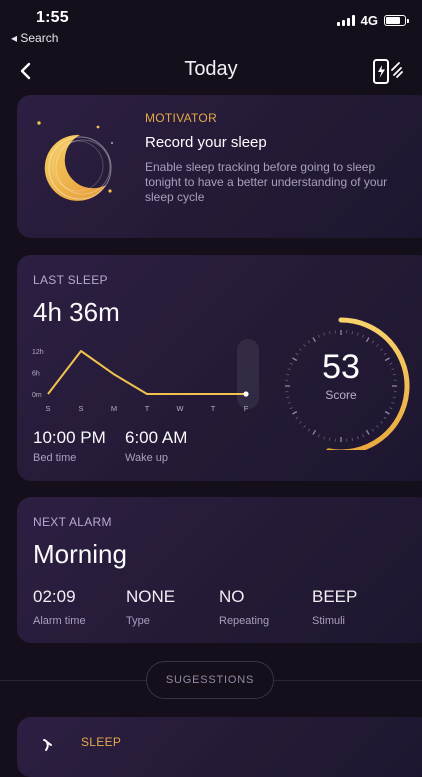  What do you see at coordinates (147, 372) in the screenshot?
I see `sleep-series-line` at bounding box center [147, 372].